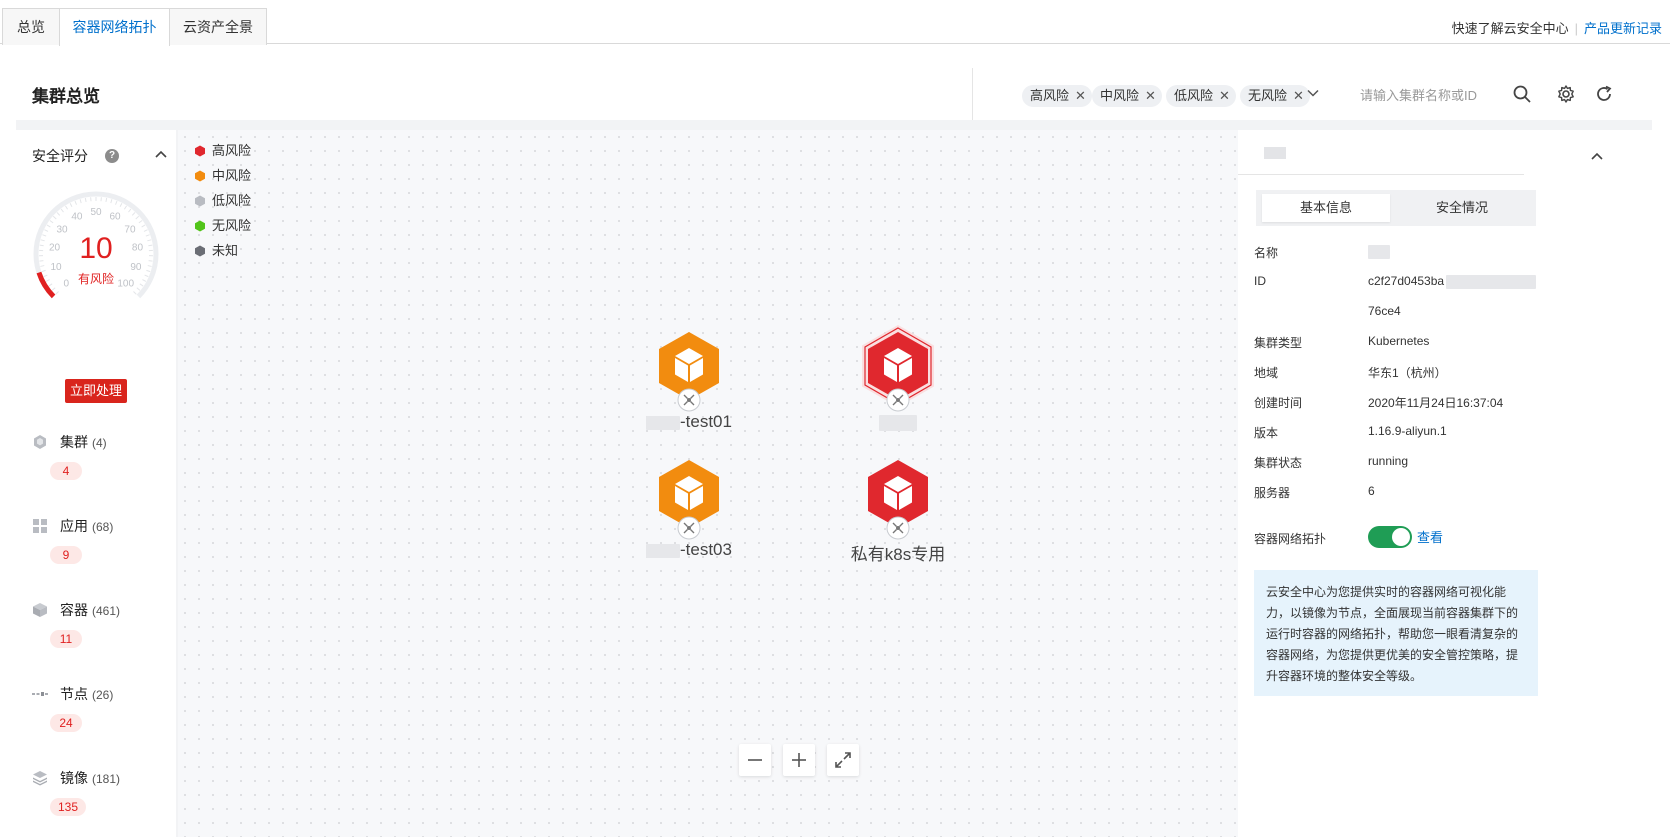 The image size is (1670, 837). I want to click on security-score-title: 安全评分, so click(60, 156).